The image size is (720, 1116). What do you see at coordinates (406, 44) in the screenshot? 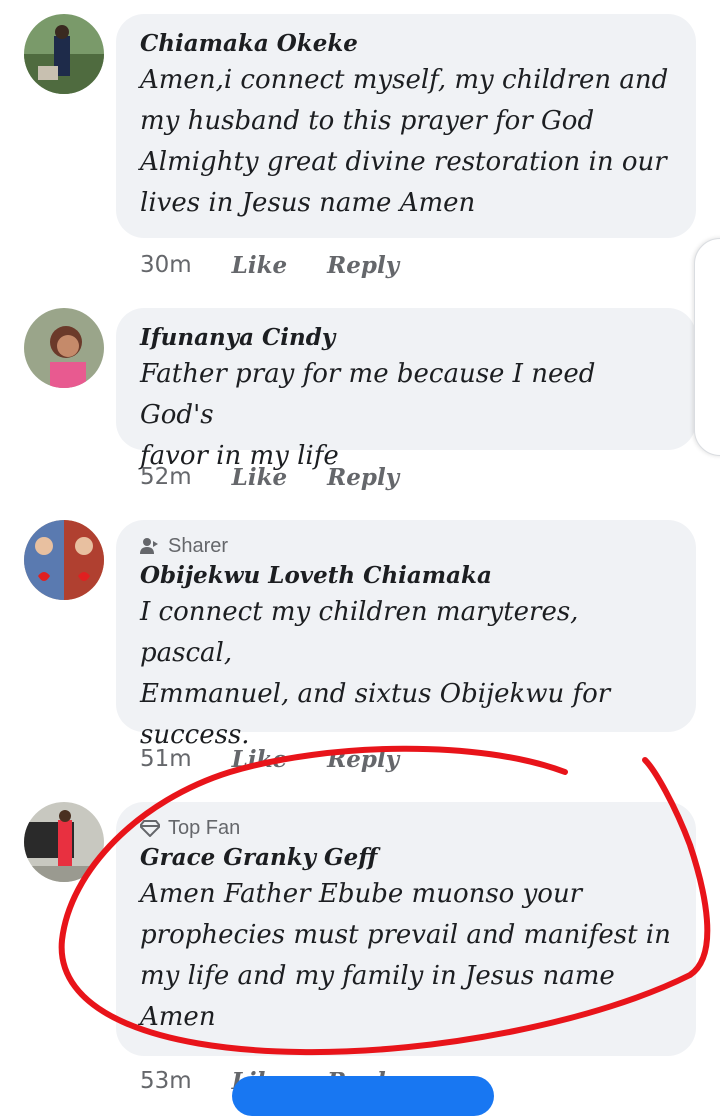
I see `comment-author: Chiamaka Okeke` at bounding box center [406, 44].